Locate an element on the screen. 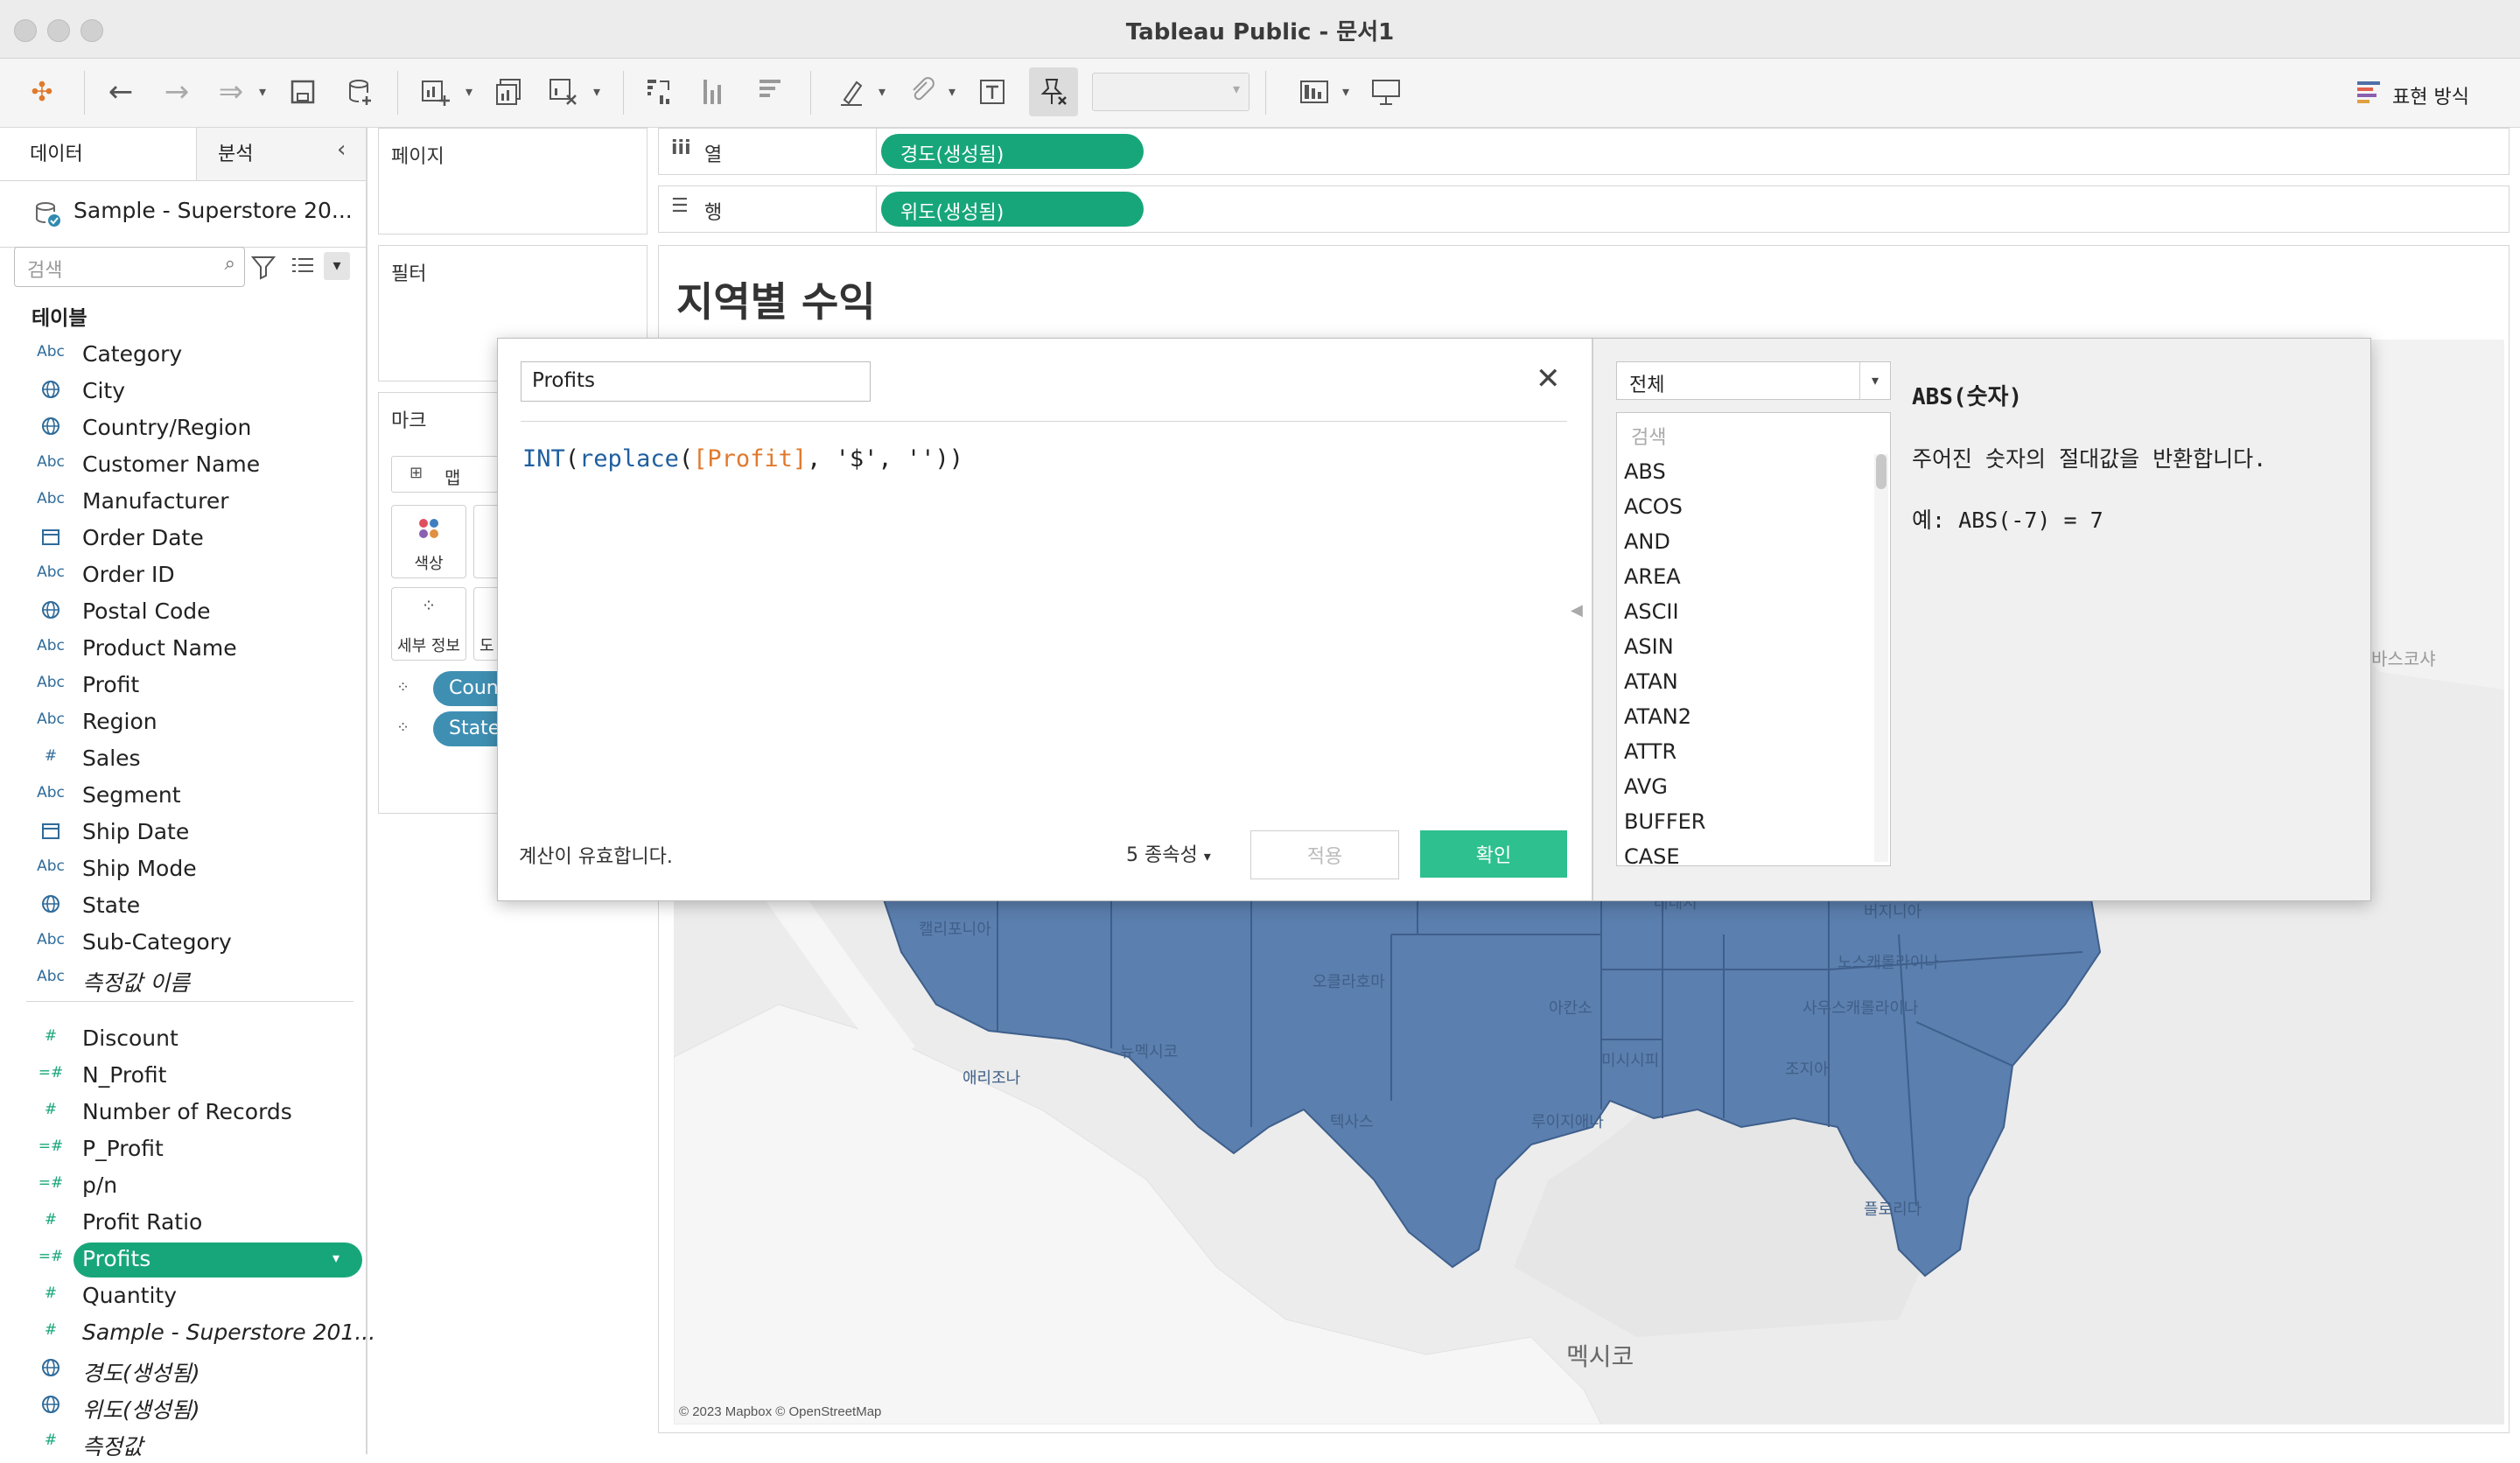  field-item: Postal Code is located at coordinates (183, 613).